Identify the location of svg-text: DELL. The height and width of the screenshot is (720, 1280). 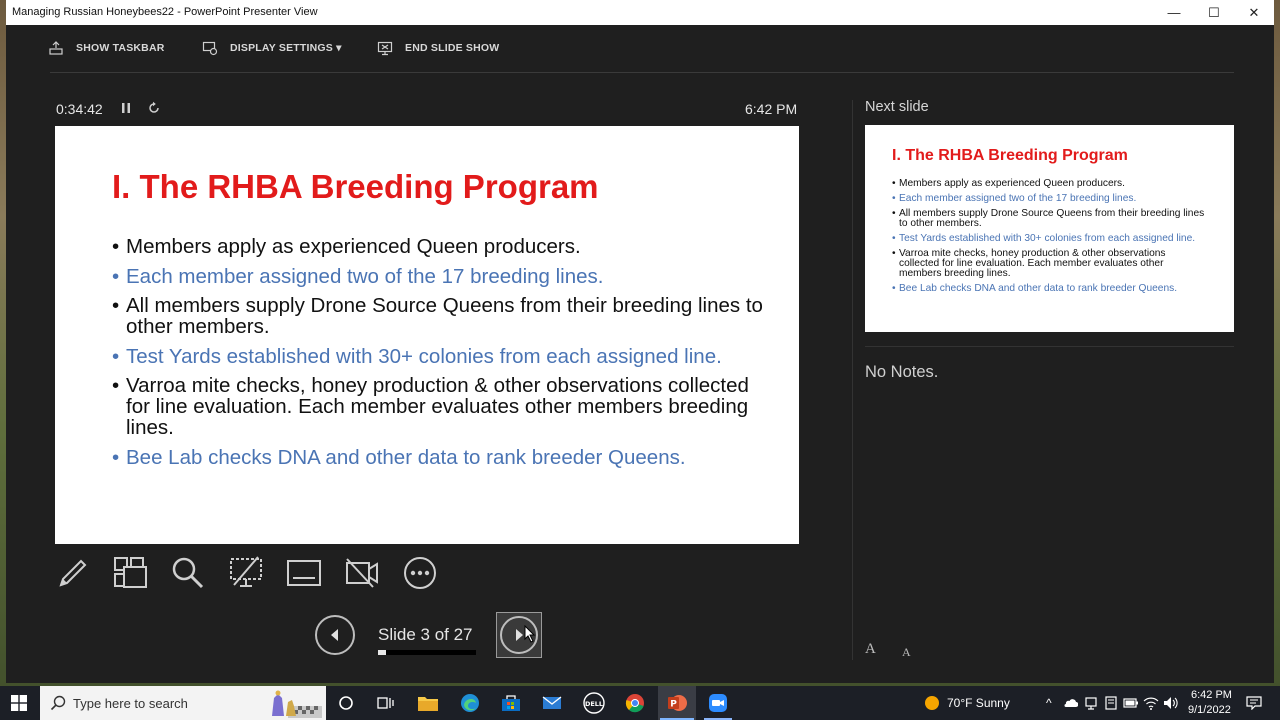
(594, 704).